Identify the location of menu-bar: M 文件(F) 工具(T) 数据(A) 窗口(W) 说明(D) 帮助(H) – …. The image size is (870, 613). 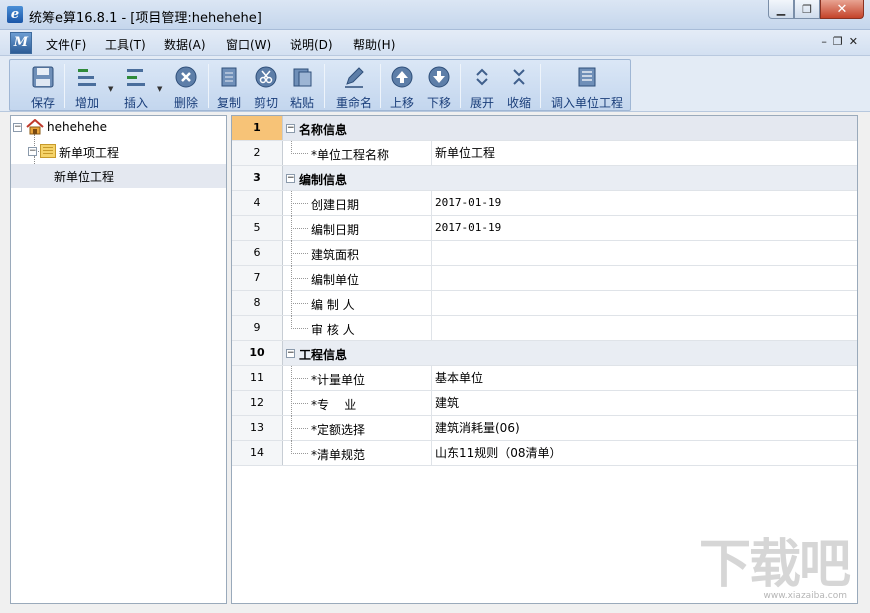
(435, 43).